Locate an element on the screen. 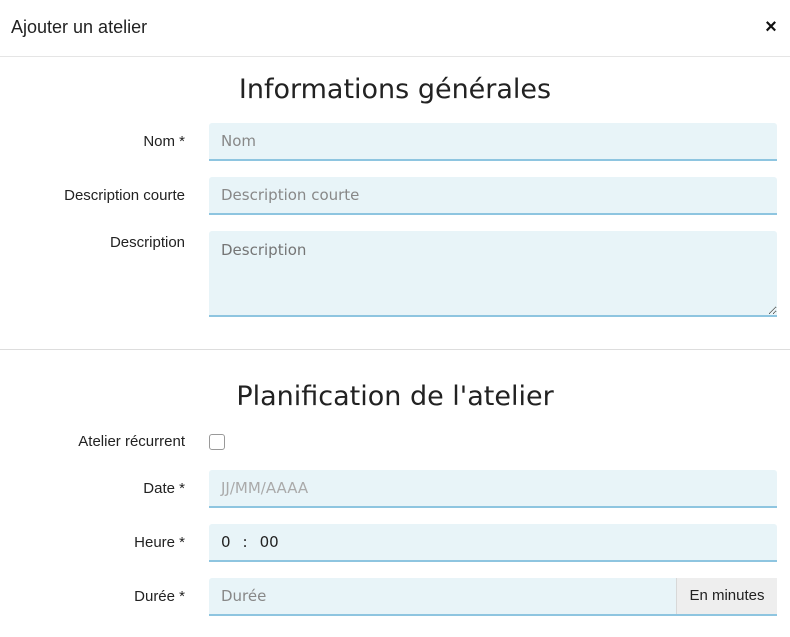  heure-minutes: 00 is located at coordinates (269, 542).